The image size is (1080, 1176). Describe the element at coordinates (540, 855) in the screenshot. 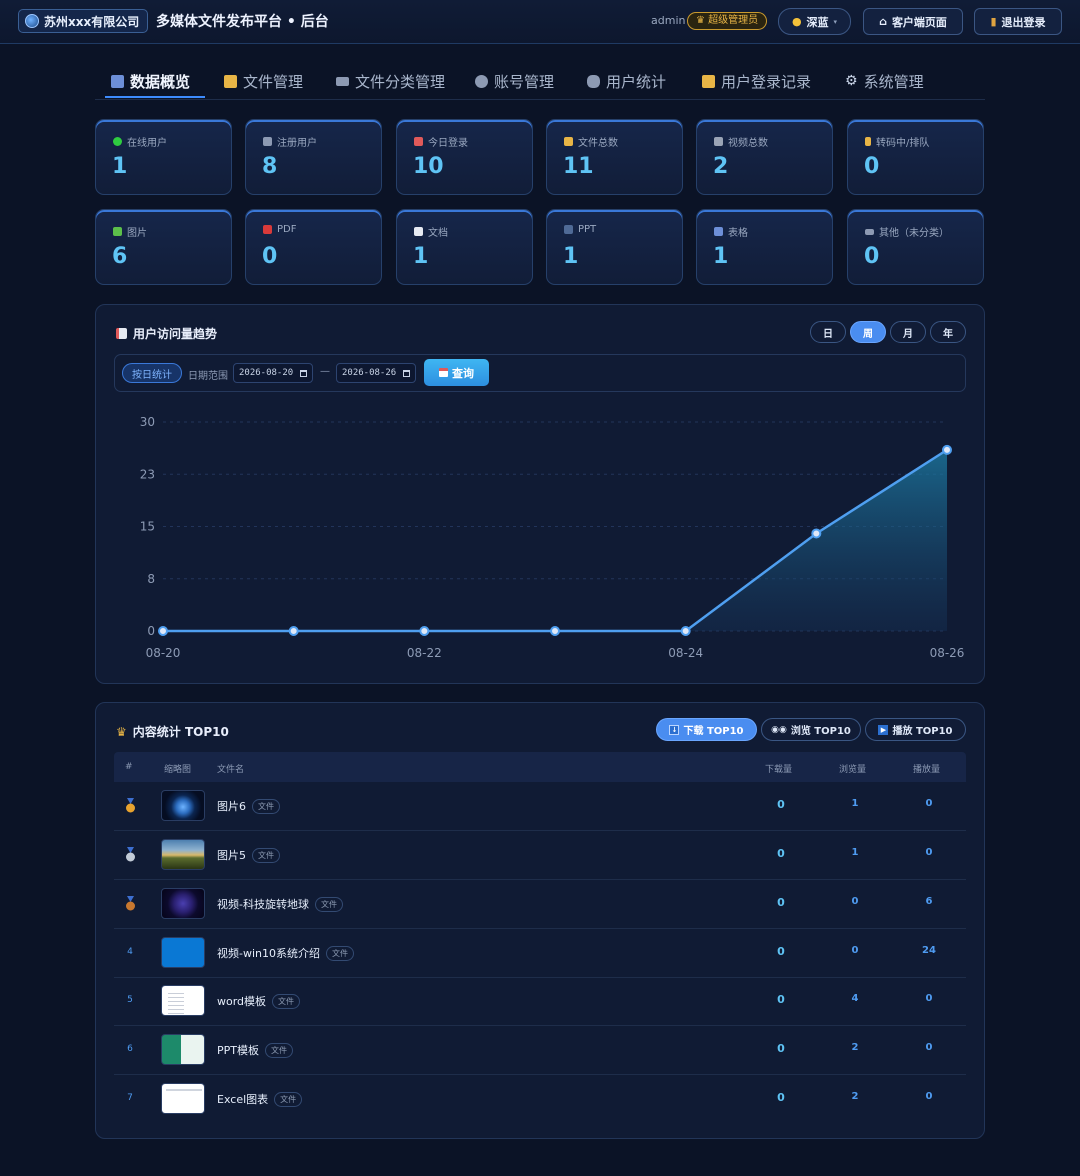

I see `table-row: 图片5 文件 0 1 0` at that location.